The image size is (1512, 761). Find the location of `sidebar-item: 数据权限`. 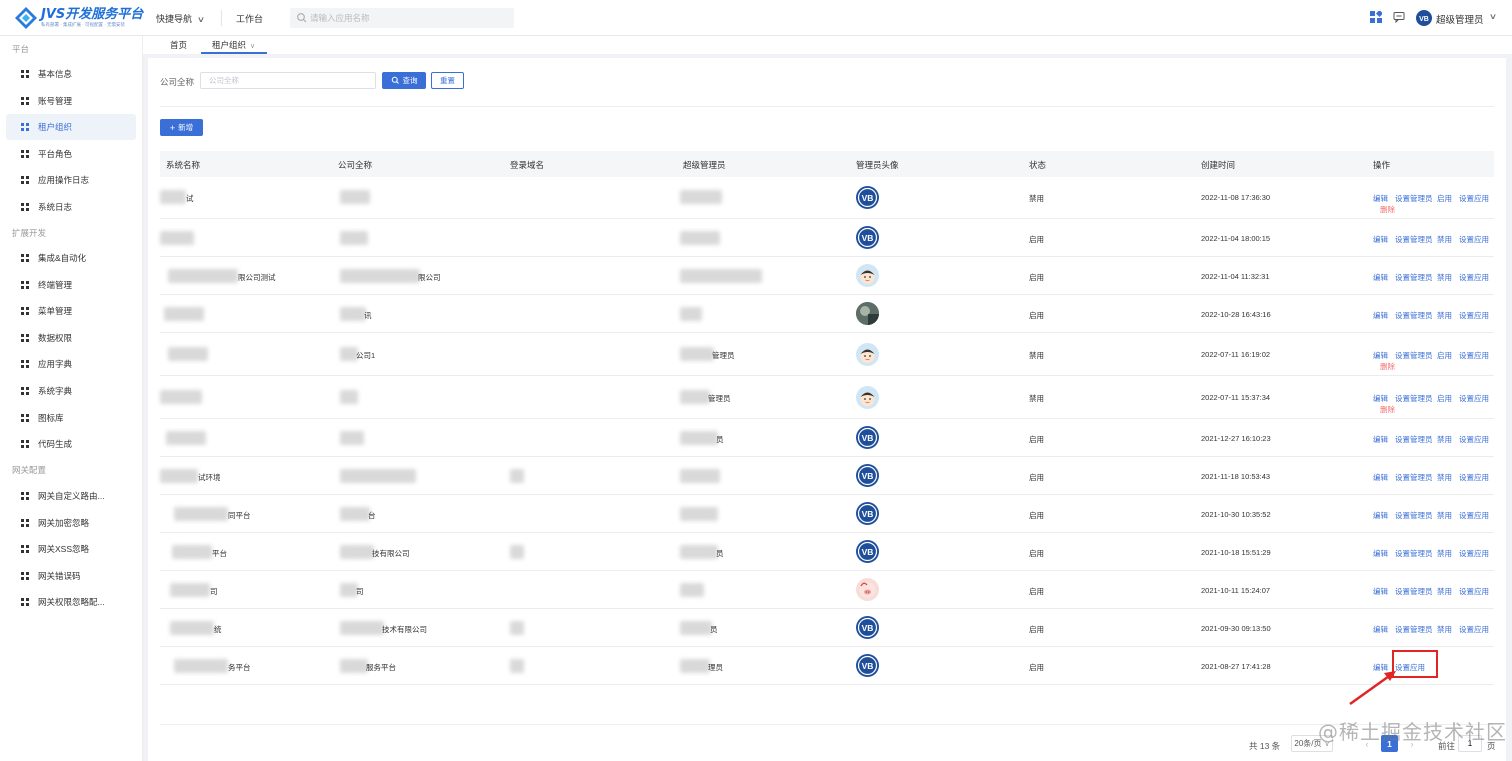

sidebar-item: 数据权限 is located at coordinates (71, 338).